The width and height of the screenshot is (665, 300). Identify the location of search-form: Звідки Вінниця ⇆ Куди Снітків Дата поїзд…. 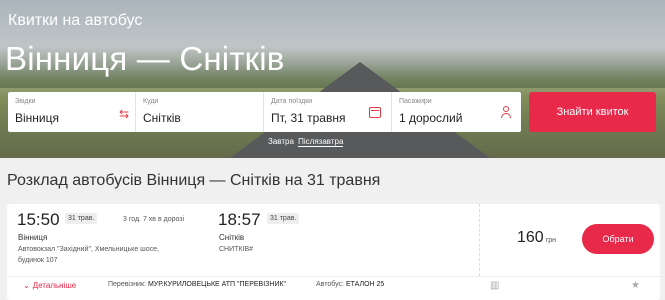
(264, 112).